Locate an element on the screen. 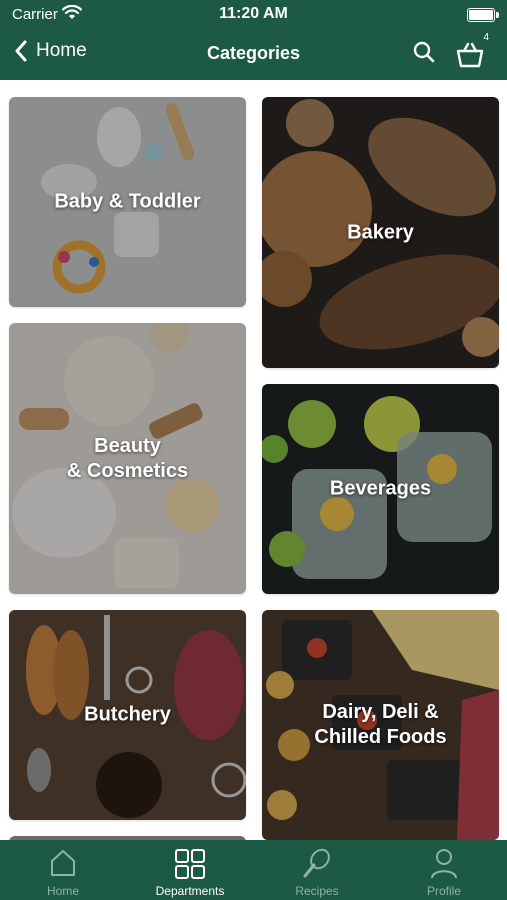  tab-label: Profile is located at coordinates (443, 891).